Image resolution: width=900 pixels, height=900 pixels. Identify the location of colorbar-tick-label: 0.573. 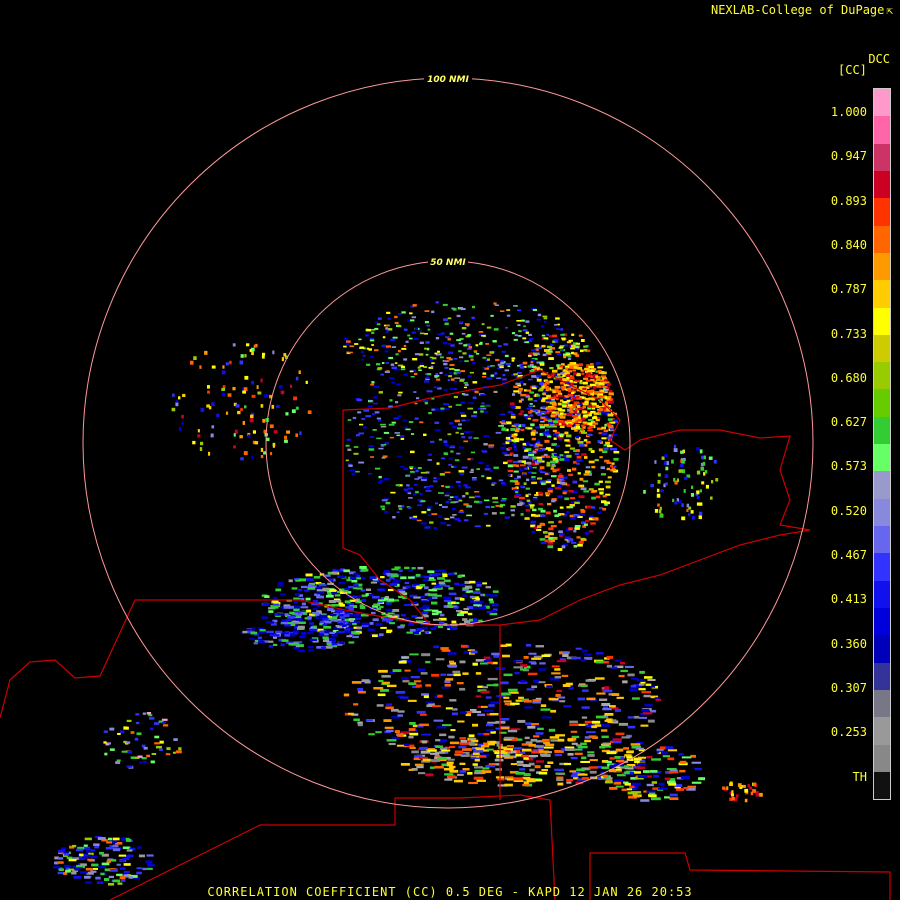
(848, 466).